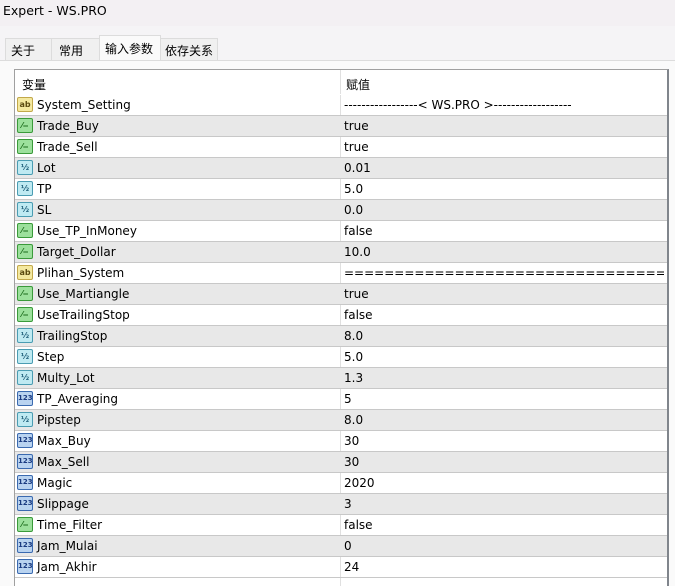 The image size is (675, 586). What do you see at coordinates (341, 567) in the screenshot?
I see `table-row: 123 Jam_Akhir 24` at bounding box center [341, 567].